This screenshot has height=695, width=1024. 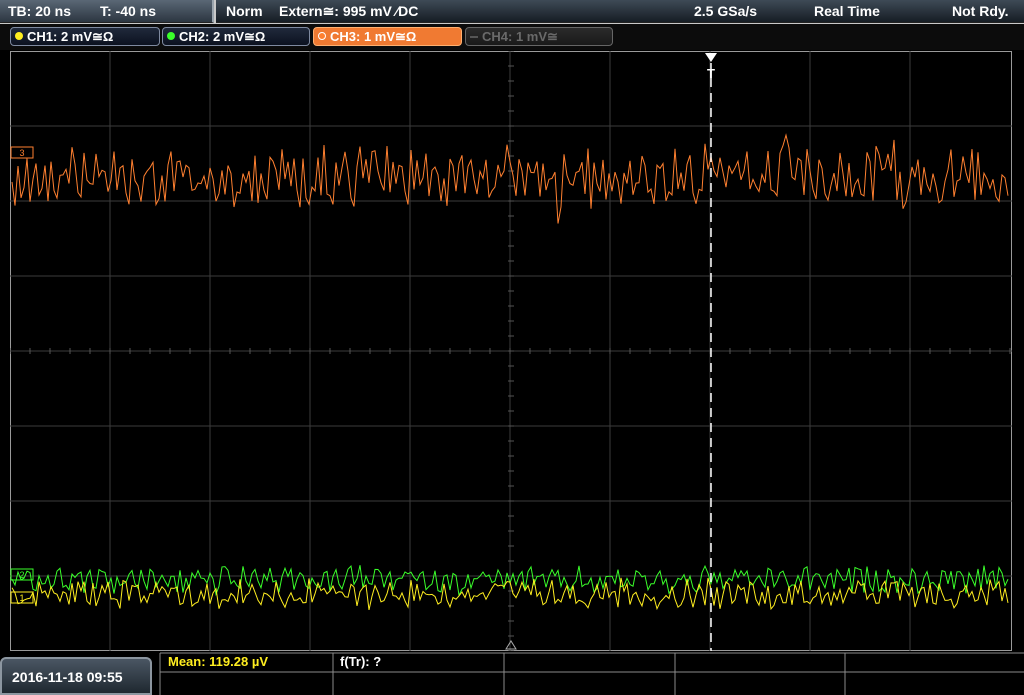 I want to click on ch2-dot-icon, so click(x=171, y=36).